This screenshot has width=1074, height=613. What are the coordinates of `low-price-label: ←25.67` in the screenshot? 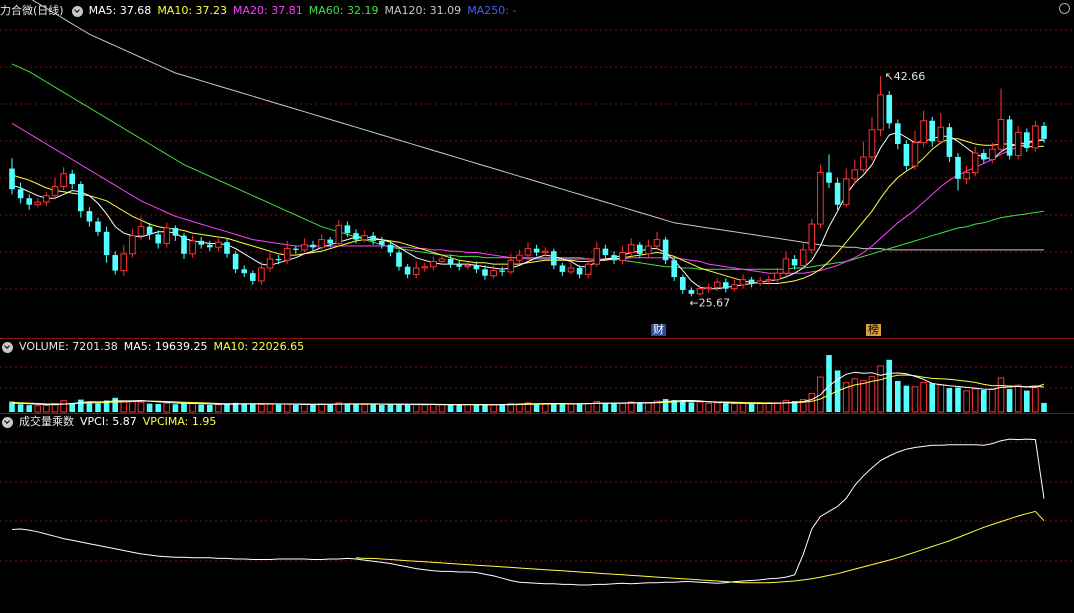 It's located at (709, 302).